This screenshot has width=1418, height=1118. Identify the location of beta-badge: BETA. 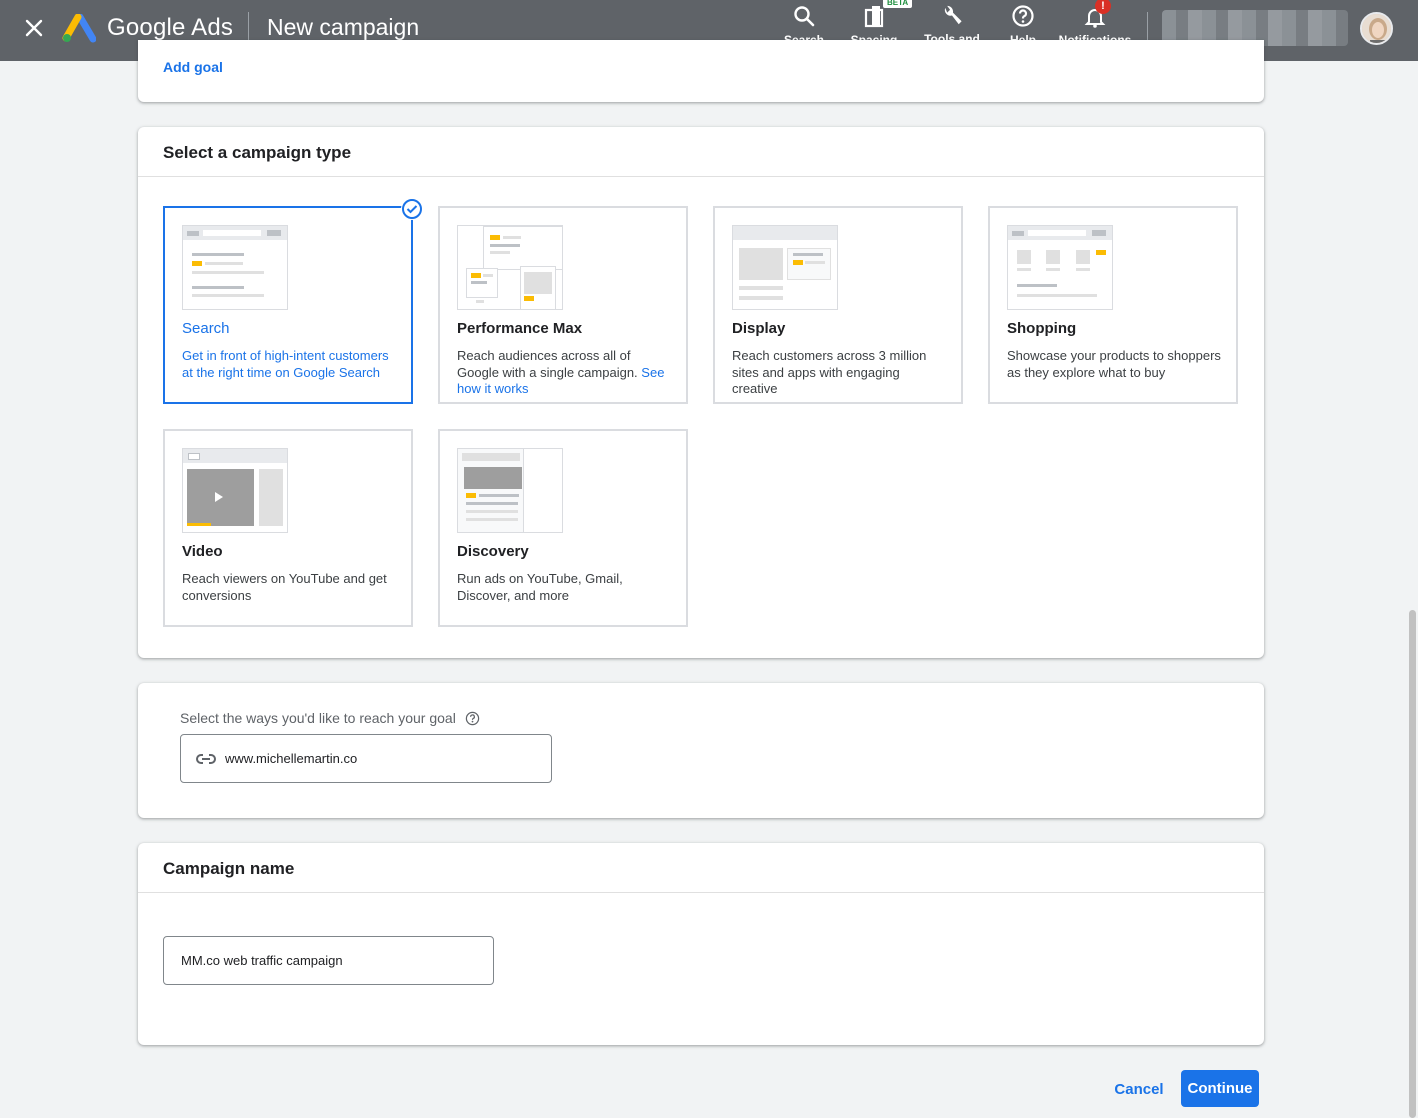
(898, 4).